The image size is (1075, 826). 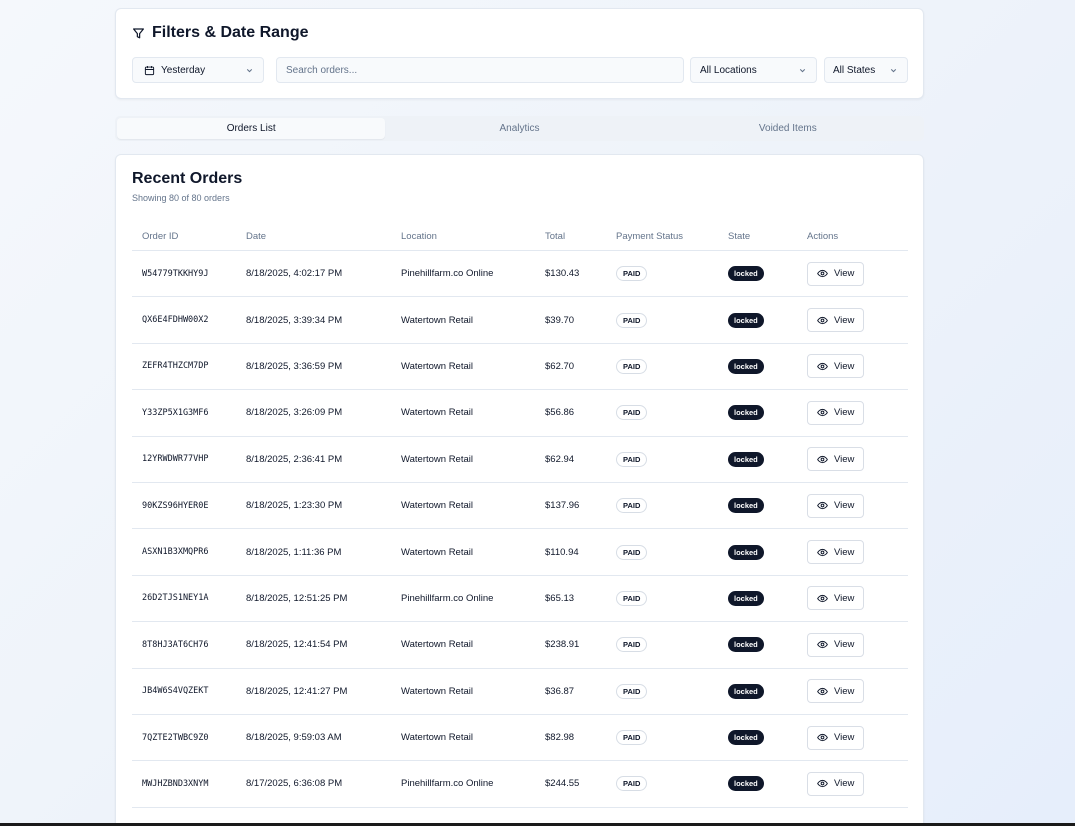 I want to click on tab-orders-list: Orders List, so click(x=251, y=128).